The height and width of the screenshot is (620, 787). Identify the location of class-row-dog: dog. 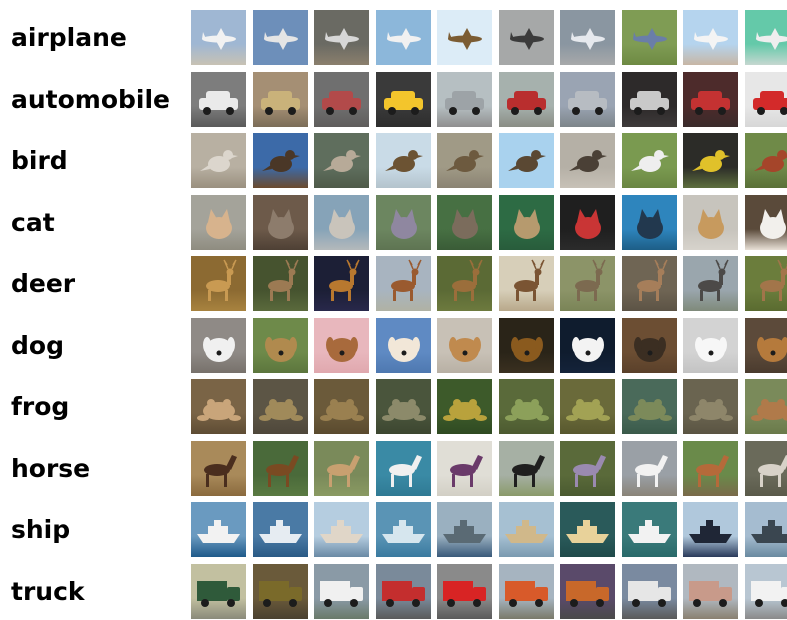
(393, 346).